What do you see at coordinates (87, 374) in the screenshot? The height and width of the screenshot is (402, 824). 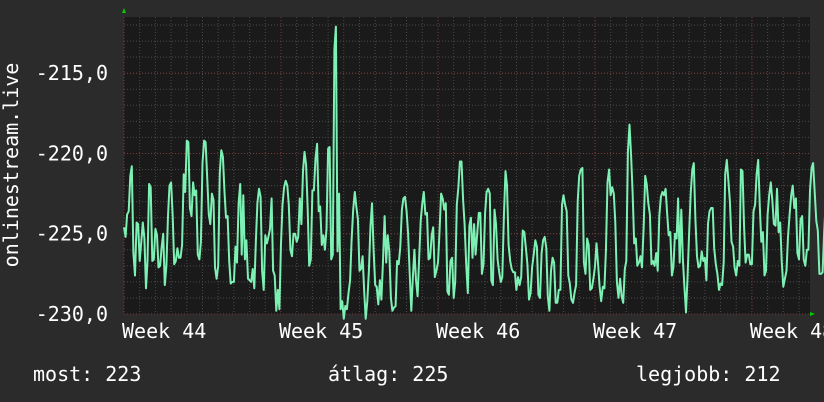 I see `current-value: most: 223` at bounding box center [87, 374].